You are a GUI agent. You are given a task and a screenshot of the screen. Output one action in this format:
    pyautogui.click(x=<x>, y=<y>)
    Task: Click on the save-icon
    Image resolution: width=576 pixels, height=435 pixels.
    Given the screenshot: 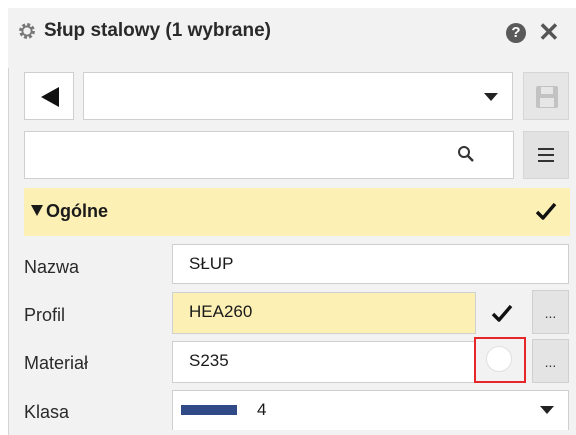 What is the action you would take?
    pyautogui.click(x=547, y=97)
    